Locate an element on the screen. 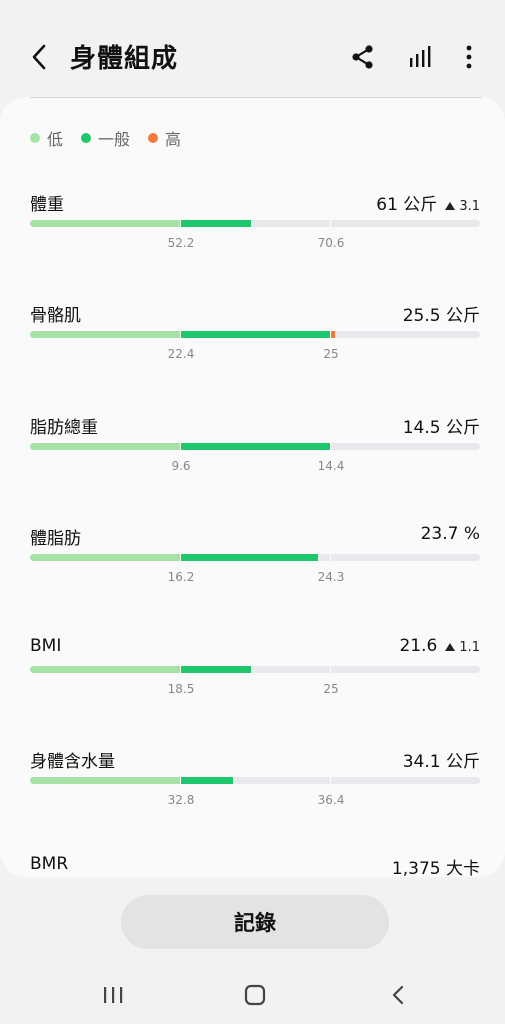  range-low-label: 22.4 is located at coordinates (181, 354).